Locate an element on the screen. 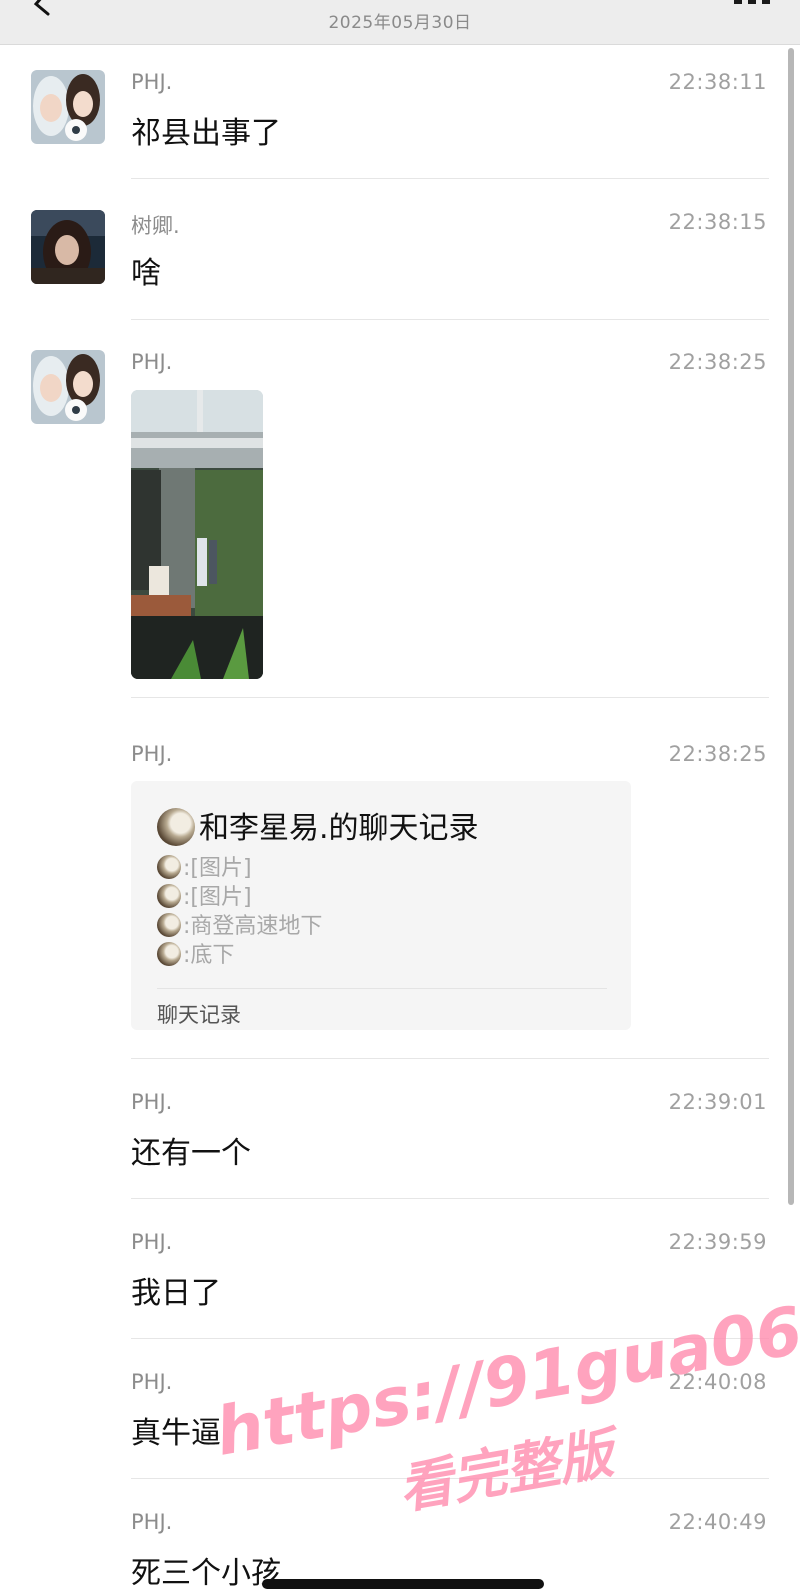 This screenshot has width=800, height=1595. message-time: 22:39:59 is located at coordinates (717, 1242).